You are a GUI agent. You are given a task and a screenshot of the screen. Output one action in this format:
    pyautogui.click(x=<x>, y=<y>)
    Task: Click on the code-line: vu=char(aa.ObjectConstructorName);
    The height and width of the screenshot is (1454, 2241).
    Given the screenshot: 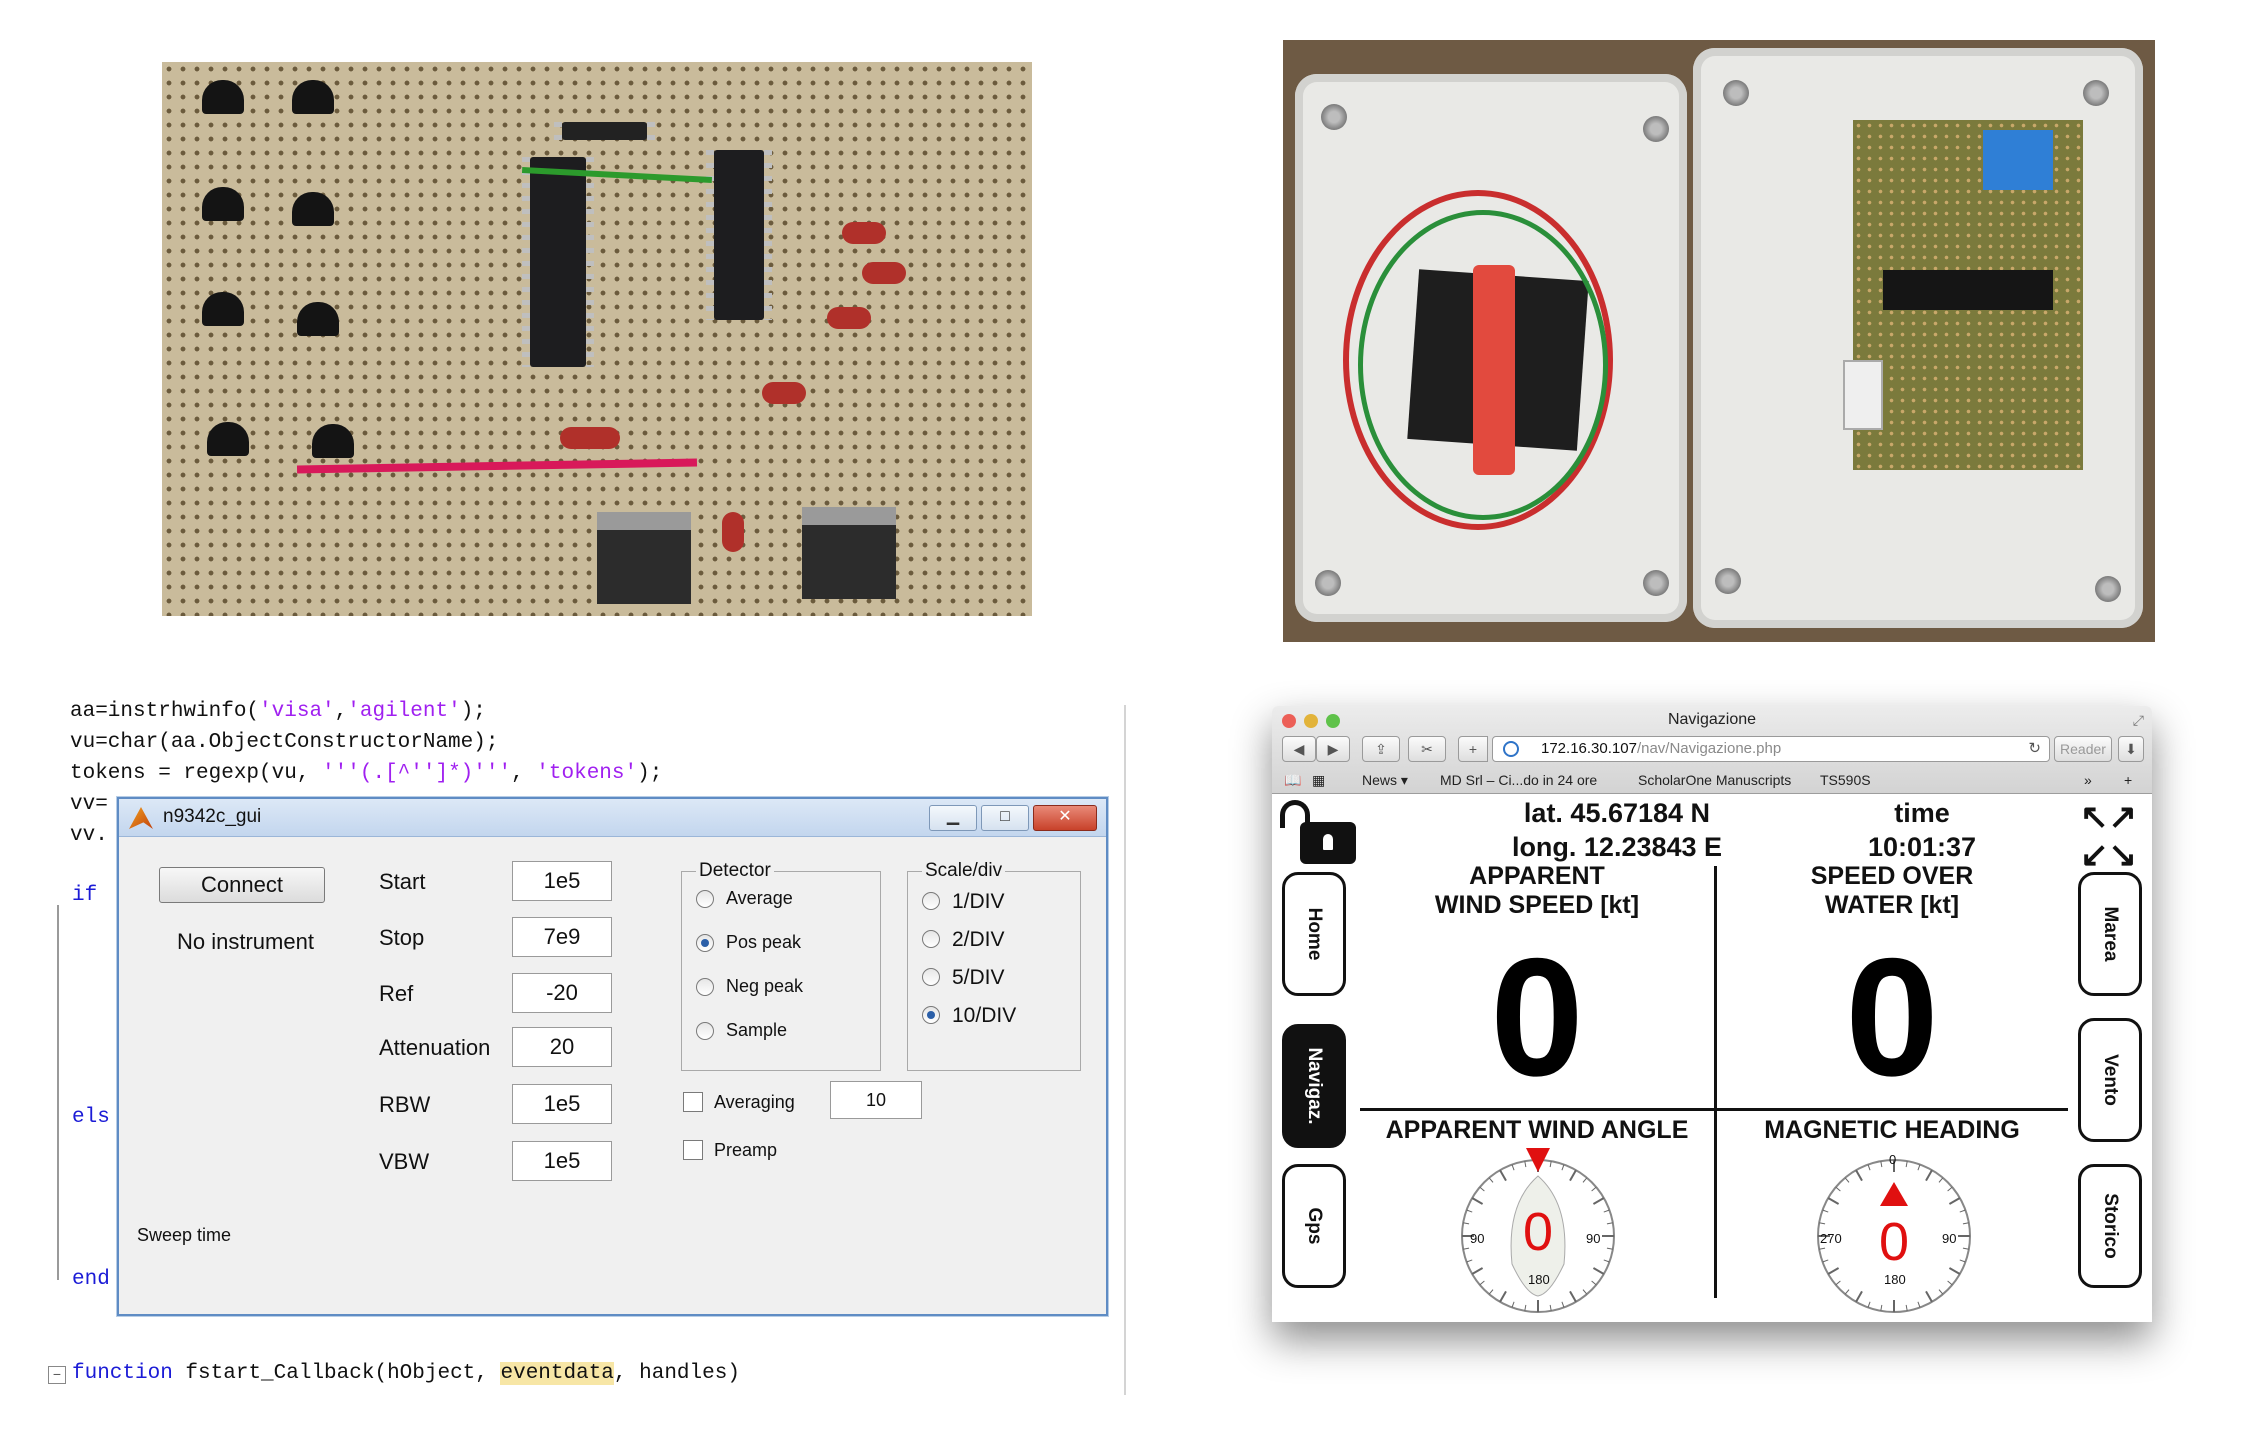 What is the action you would take?
    pyautogui.click(x=284, y=742)
    